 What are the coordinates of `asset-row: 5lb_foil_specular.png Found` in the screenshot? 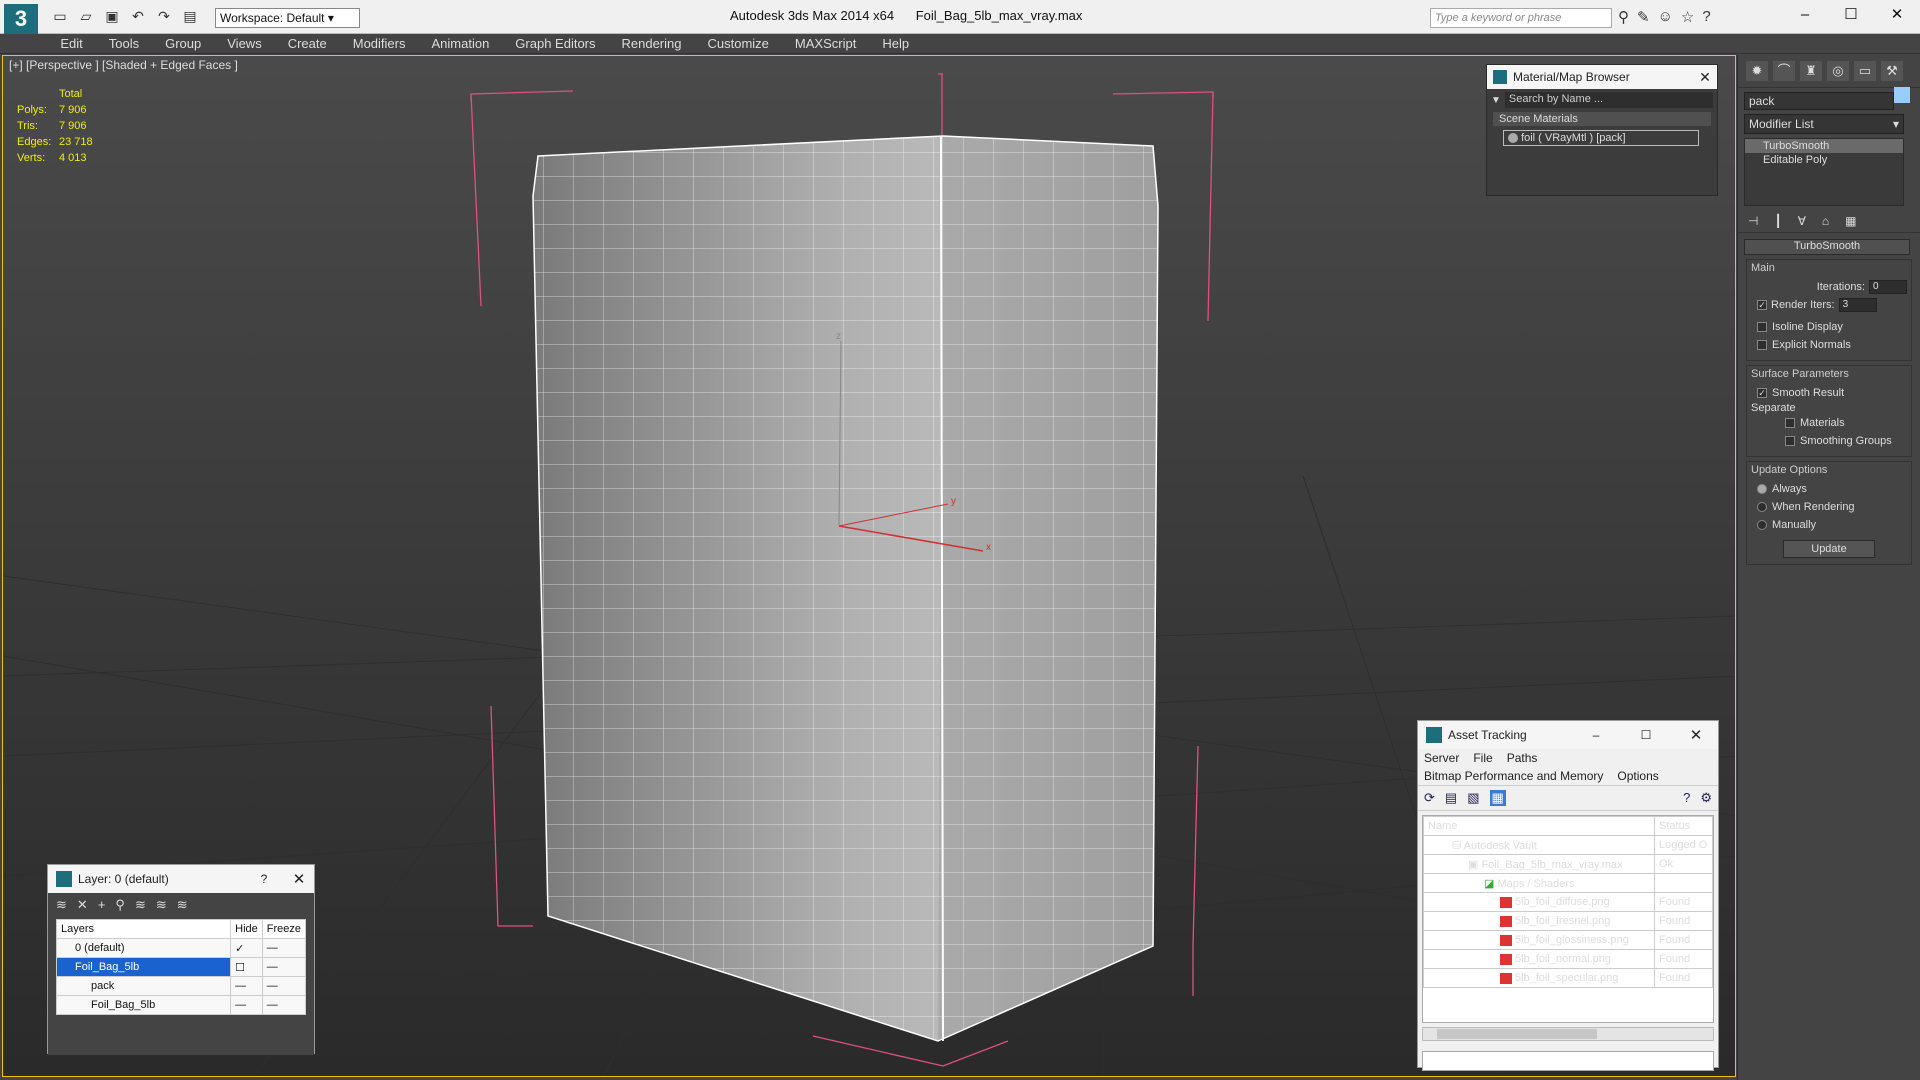 It's located at (1568, 978).